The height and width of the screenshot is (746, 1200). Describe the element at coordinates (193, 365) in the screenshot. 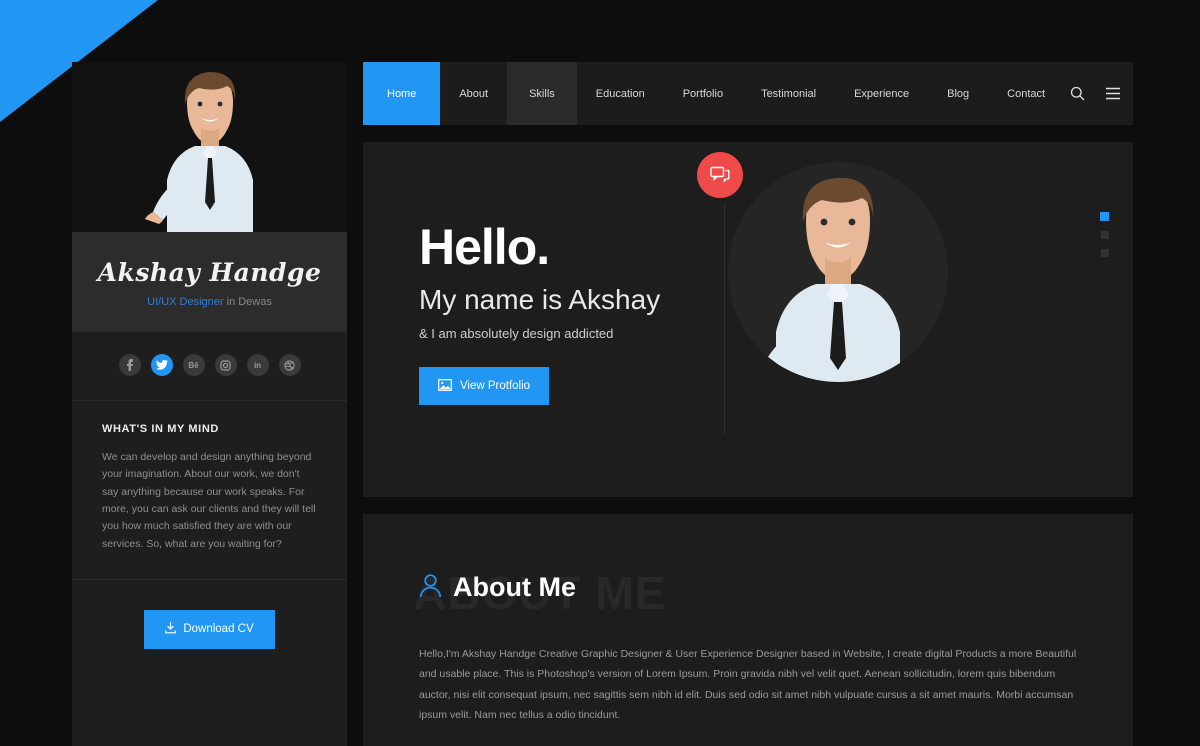

I see `behance-icon: Bē` at that location.